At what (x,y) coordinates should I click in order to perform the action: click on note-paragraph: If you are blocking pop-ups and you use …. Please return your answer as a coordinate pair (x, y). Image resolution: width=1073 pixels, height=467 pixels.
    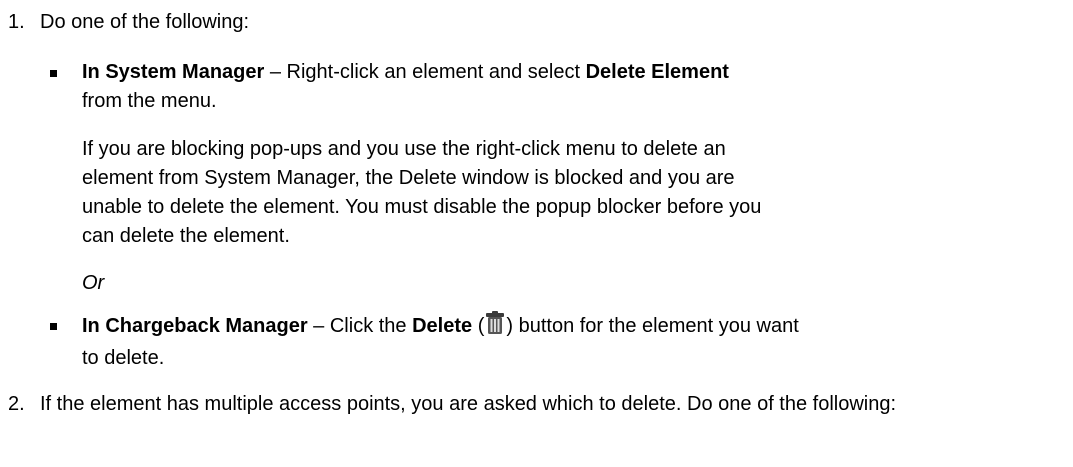
    Looking at the image, I should click on (422, 192).